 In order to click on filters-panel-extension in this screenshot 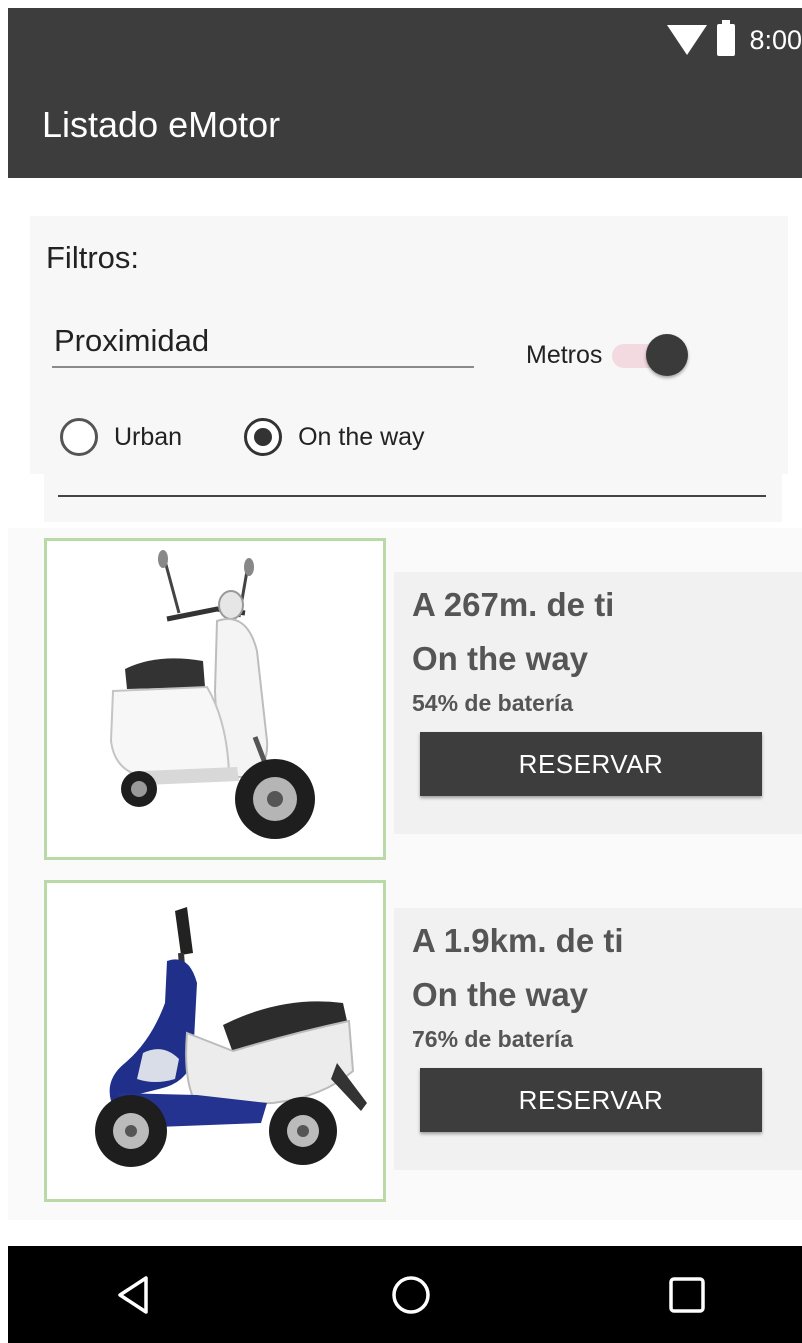, I will do `click(413, 498)`.